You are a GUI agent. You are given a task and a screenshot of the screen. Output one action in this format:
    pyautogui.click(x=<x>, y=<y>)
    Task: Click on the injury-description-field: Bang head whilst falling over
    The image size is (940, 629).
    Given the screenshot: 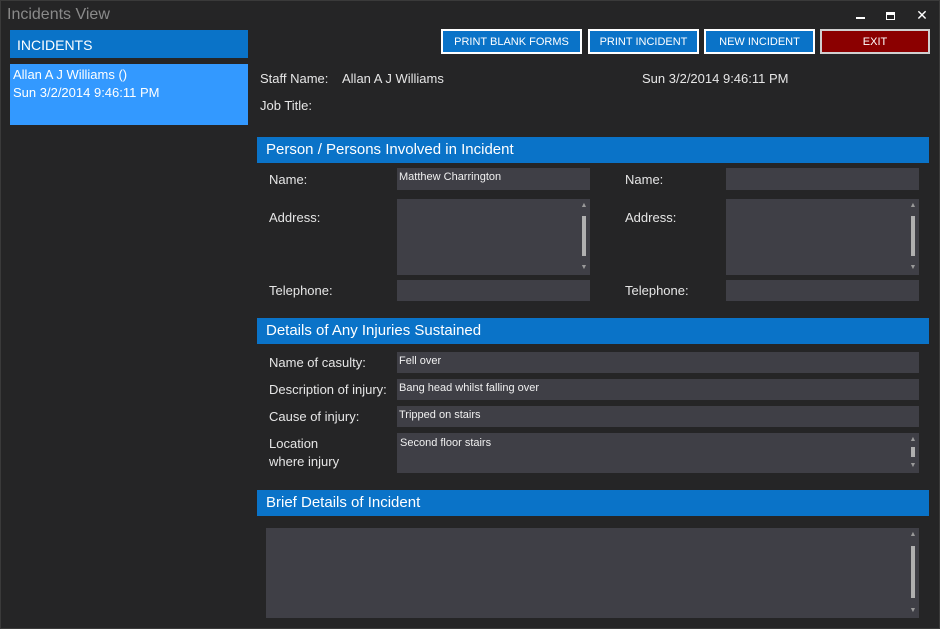 What is the action you would take?
    pyautogui.click(x=658, y=389)
    